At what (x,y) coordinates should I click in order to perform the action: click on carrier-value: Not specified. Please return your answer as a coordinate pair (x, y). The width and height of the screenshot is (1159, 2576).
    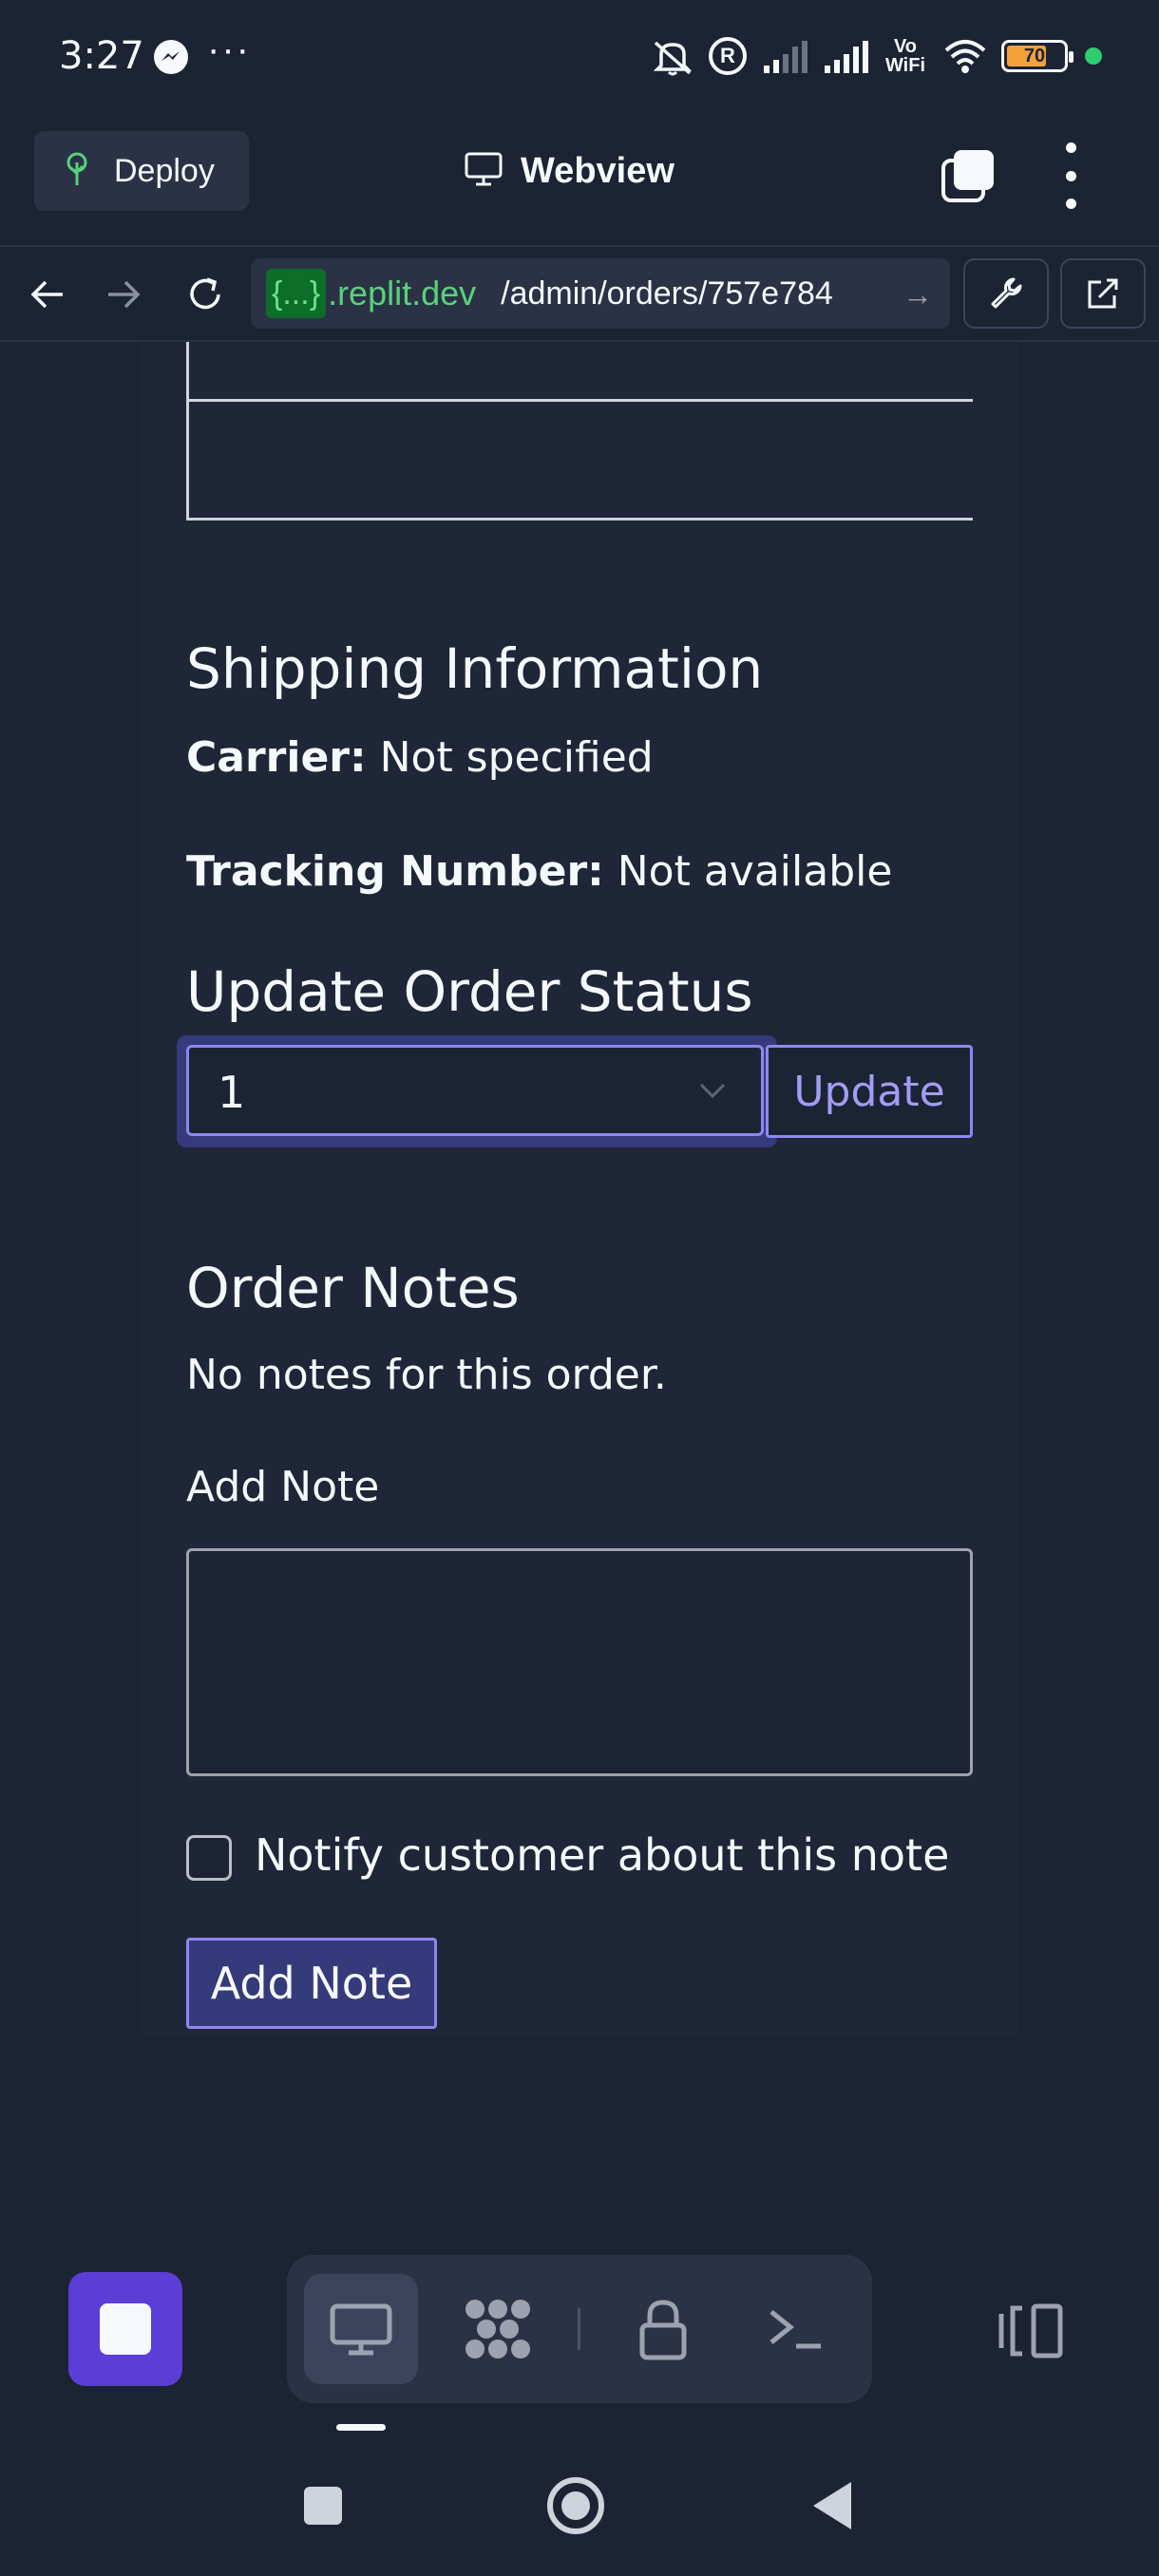
    Looking at the image, I should click on (516, 757).